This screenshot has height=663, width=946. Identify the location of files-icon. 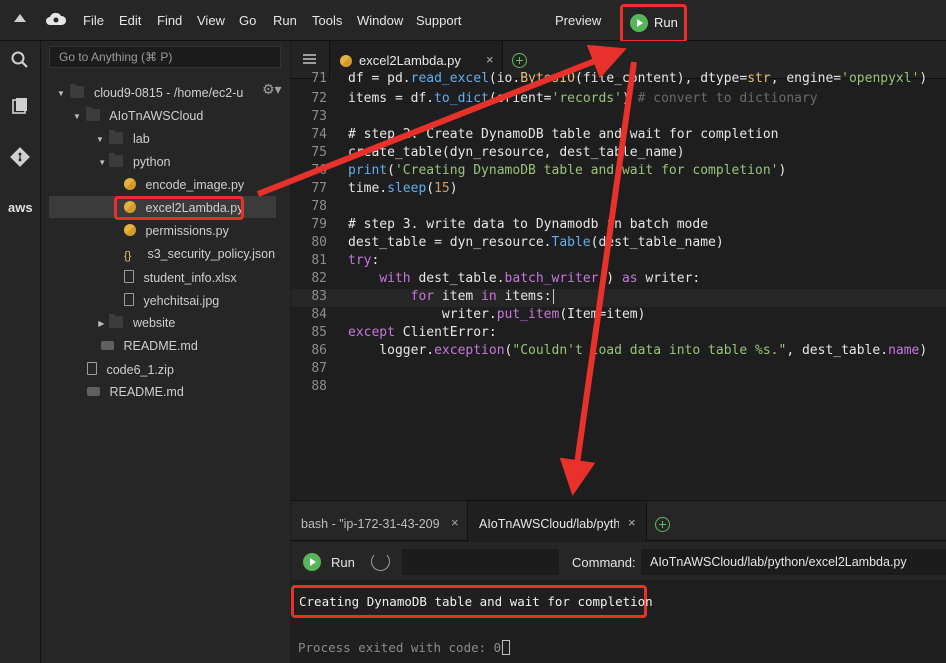
(20, 106).